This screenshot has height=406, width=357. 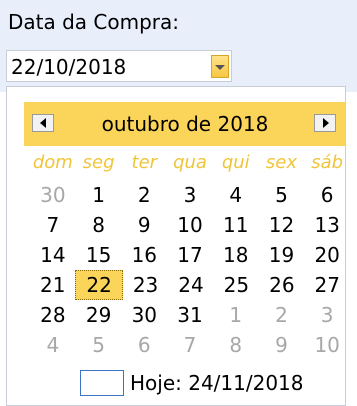 What do you see at coordinates (236, 225) in the screenshot?
I see `day-cell: 11` at bounding box center [236, 225].